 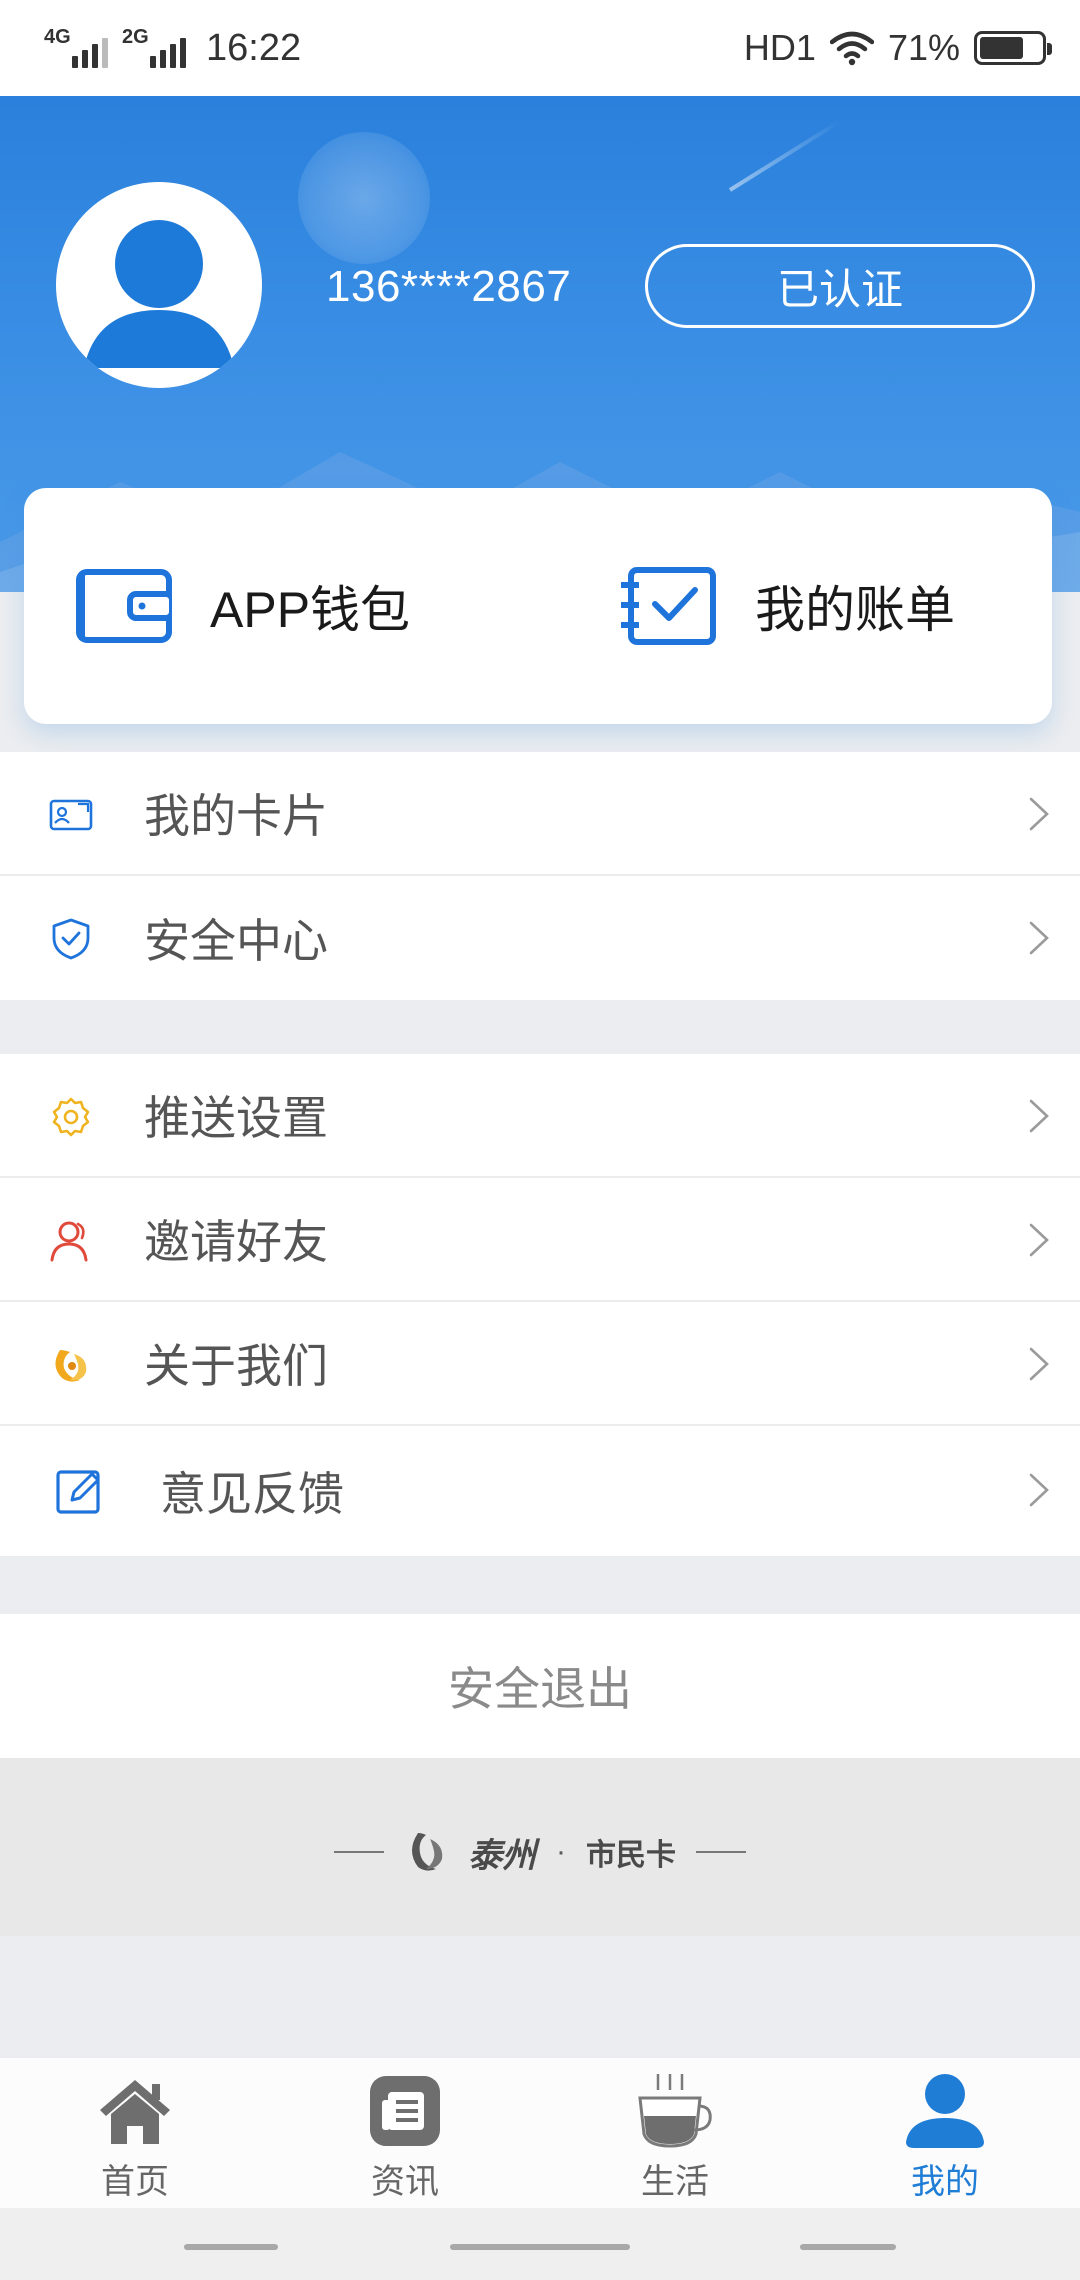 I want to click on status-bar: 4G 2G 16:22 HD1 71%, so click(x=540, y=48).